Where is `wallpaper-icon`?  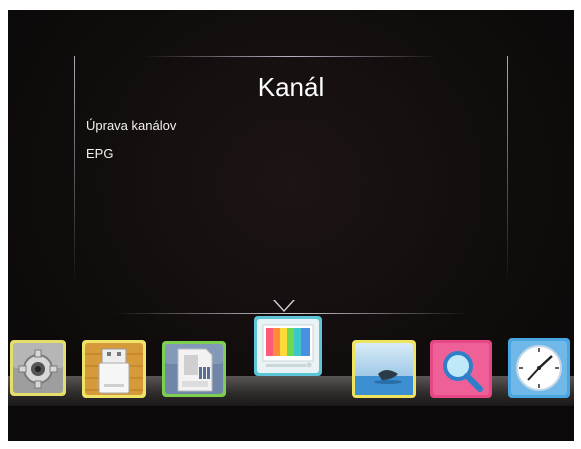 wallpaper-icon is located at coordinates (384, 369).